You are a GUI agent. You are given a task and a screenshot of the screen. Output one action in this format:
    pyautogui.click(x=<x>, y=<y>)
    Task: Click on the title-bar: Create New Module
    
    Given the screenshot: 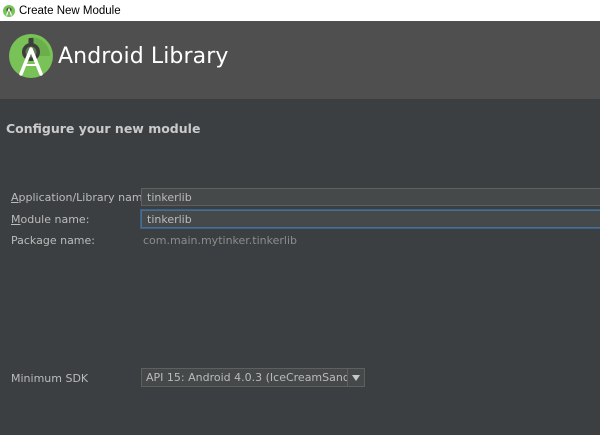 What is the action you would take?
    pyautogui.click(x=300, y=10)
    